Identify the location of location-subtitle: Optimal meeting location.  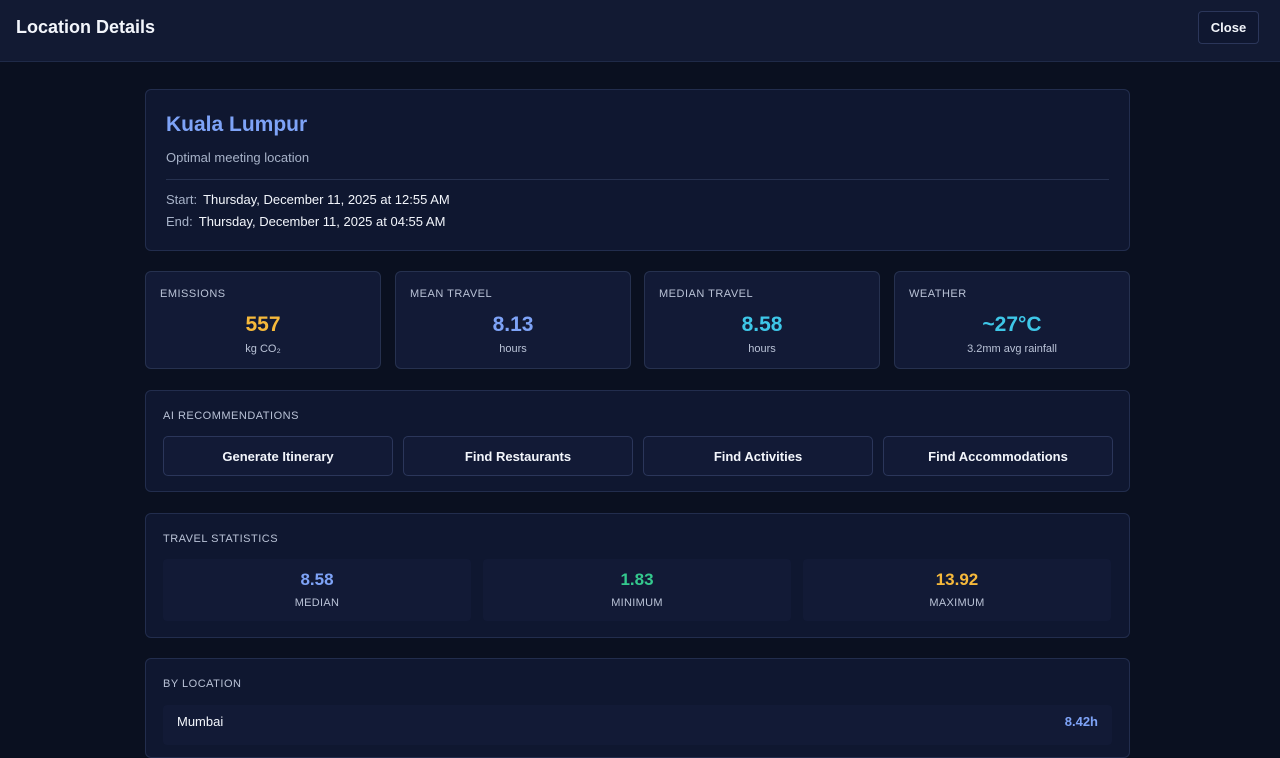
(238, 157).